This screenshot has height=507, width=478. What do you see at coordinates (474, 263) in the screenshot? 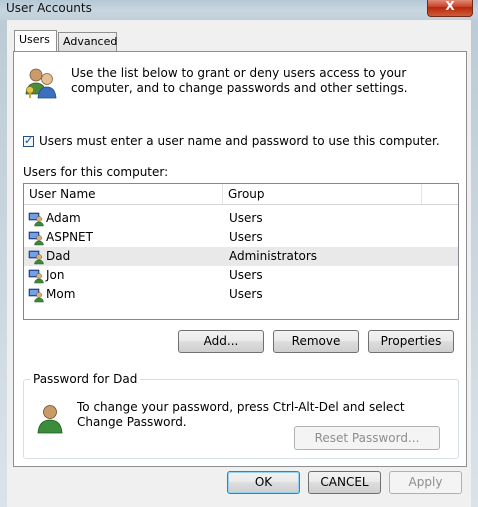
I see `window-frame-right` at bounding box center [474, 263].